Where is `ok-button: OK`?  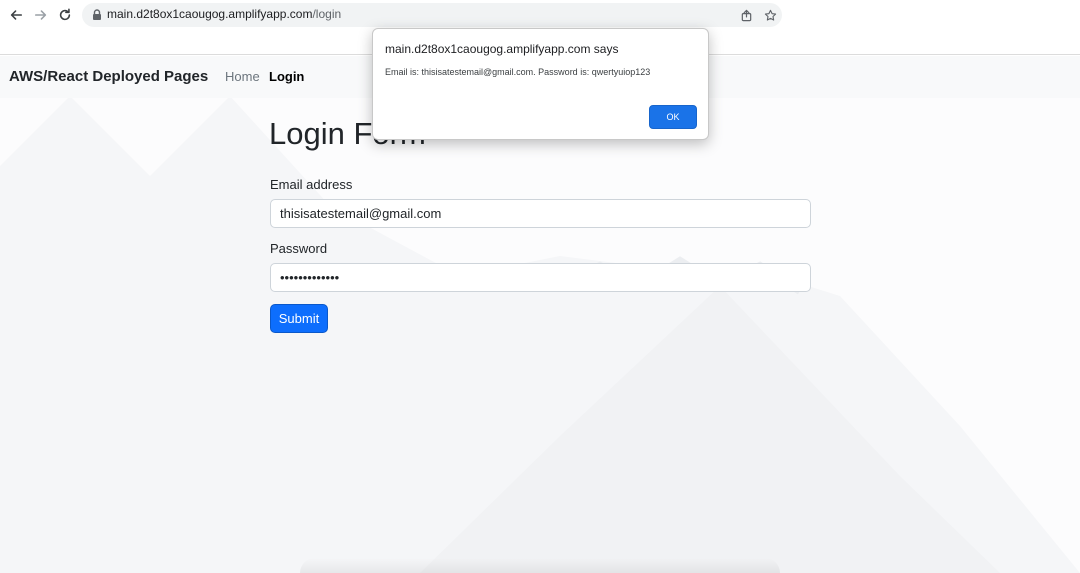
ok-button: OK is located at coordinates (673, 117).